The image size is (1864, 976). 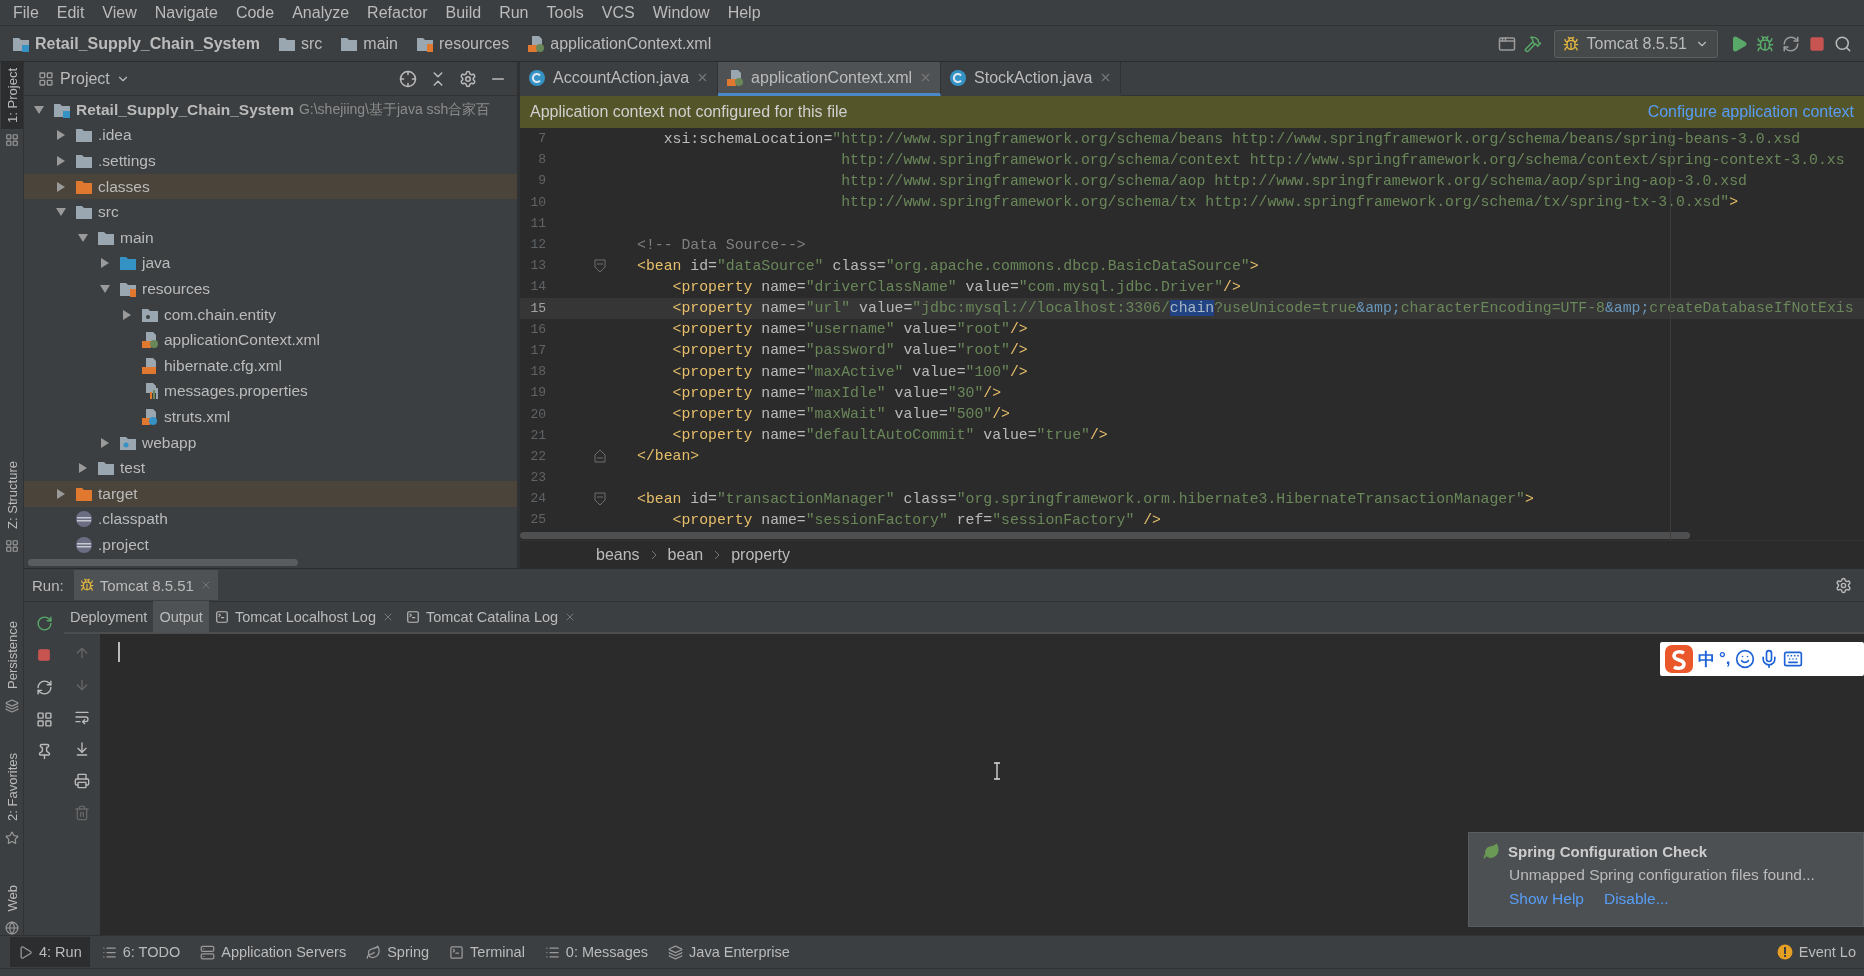 What do you see at coordinates (156, 263) in the screenshot?
I see `tree-item-label: java` at bounding box center [156, 263].